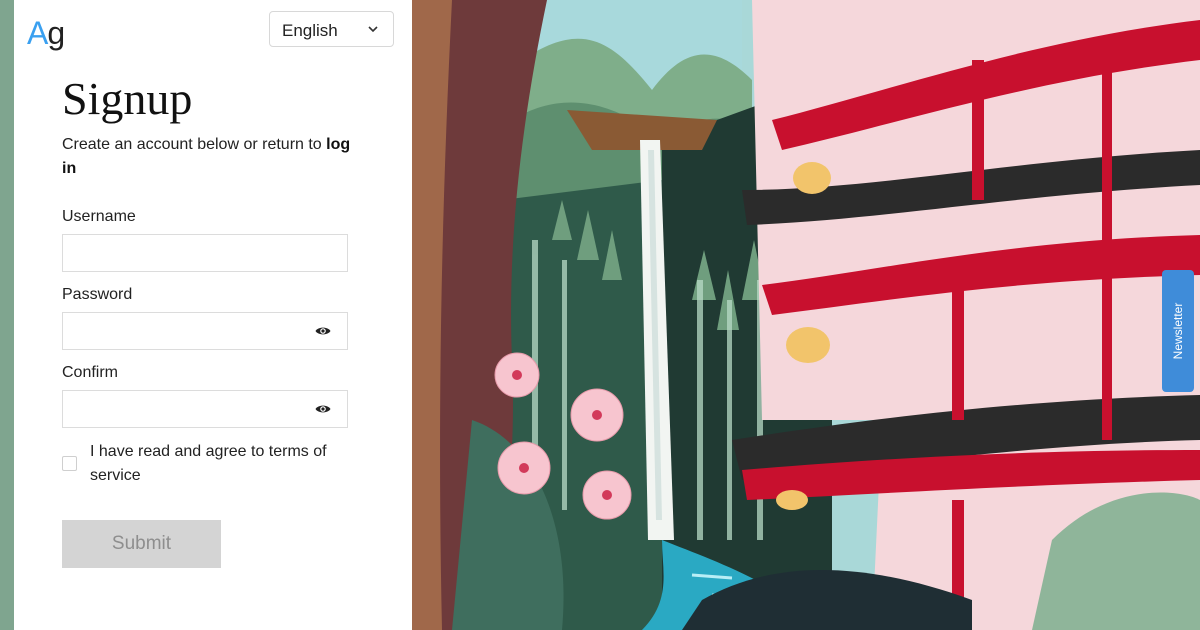 This screenshot has height=630, width=1200. What do you see at coordinates (141, 544) in the screenshot?
I see `submit-button: Submit` at bounding box center [141, 544].